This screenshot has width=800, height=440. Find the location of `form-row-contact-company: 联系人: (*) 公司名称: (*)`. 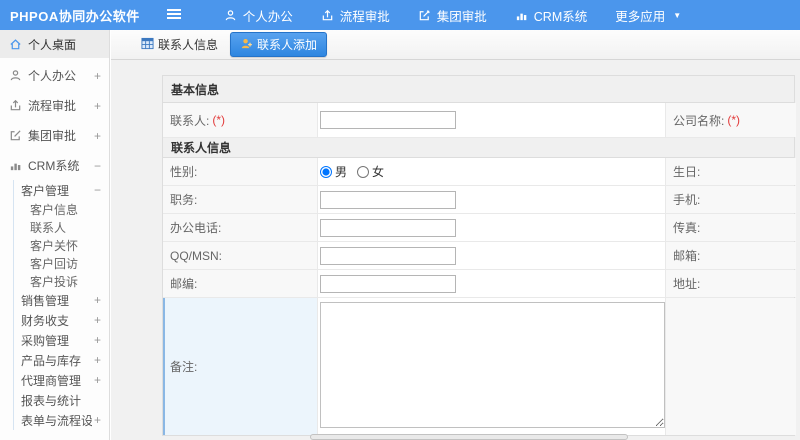

form-row-contact-company: 联系人: (*) 公司名称: (*) is located at coordinates (479, 120).